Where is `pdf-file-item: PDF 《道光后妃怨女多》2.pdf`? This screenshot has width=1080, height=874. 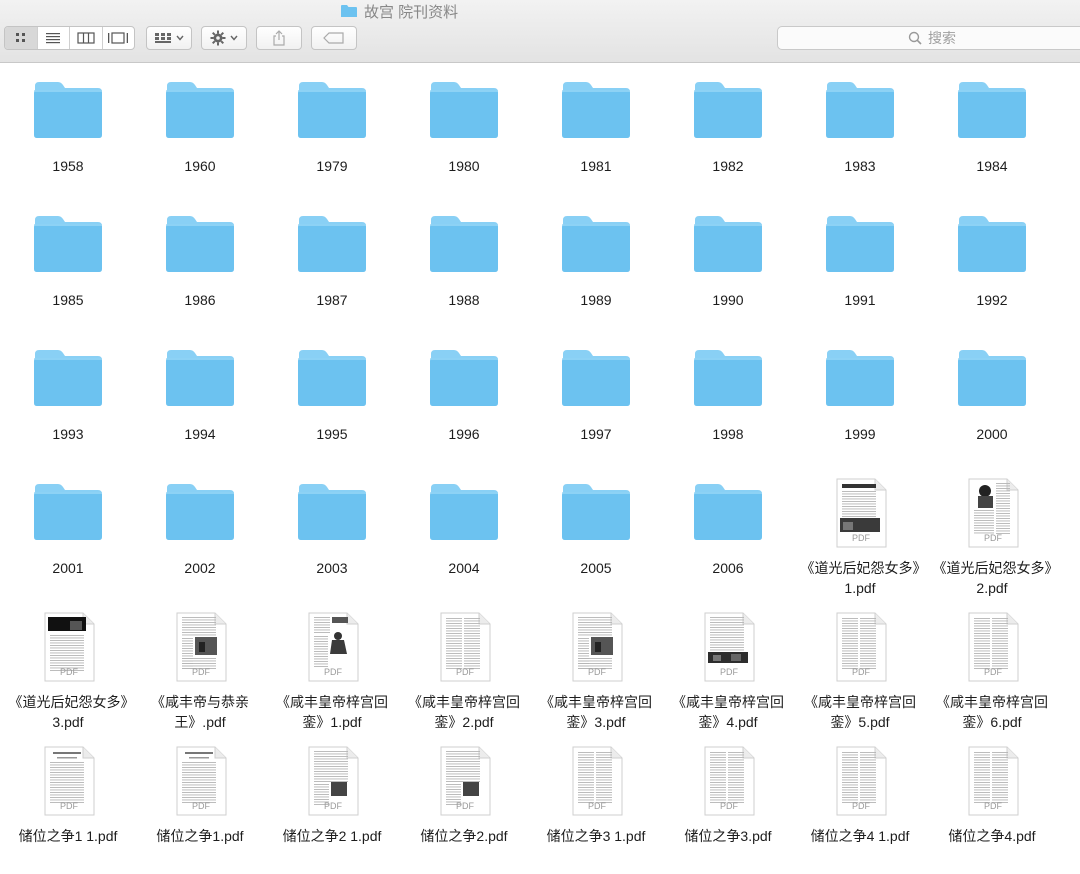 pdf-file-item: PDF 《道光后妃怨女多》2.pdf is located at coordinates (992, 539).